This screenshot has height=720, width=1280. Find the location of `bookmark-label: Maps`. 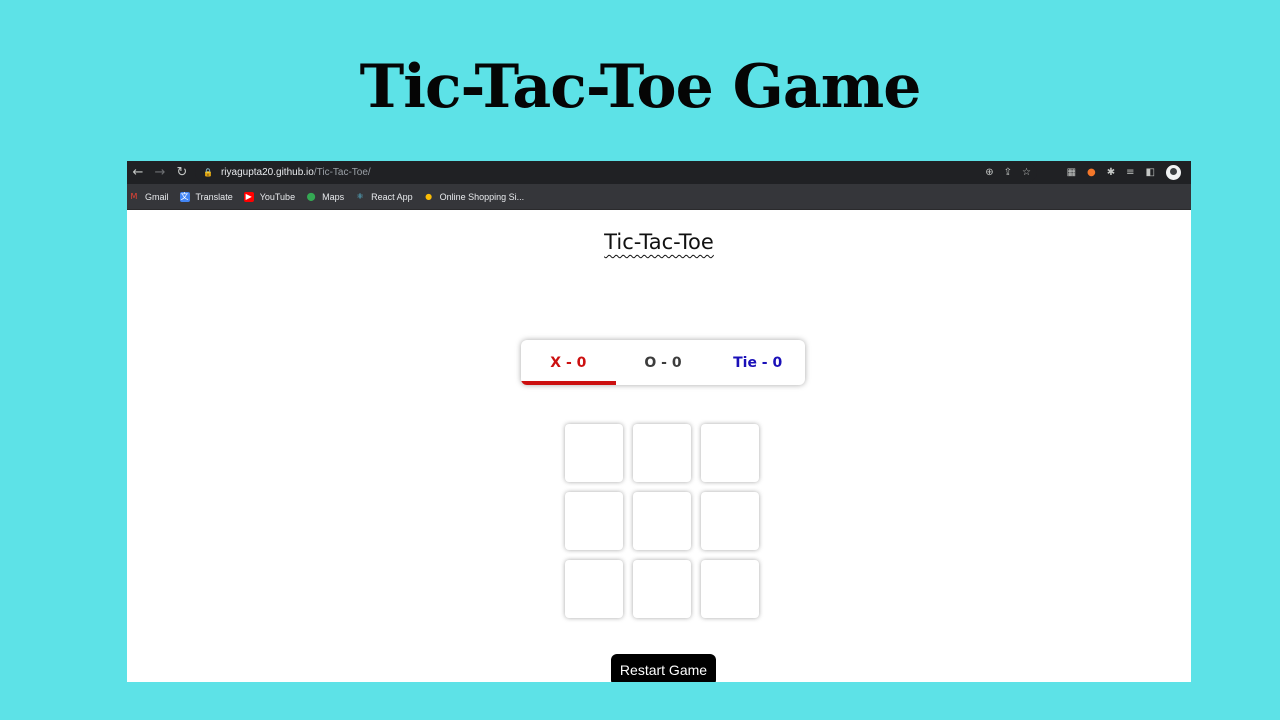

bookmark-label: Maps is located at coordinates (333, 196).